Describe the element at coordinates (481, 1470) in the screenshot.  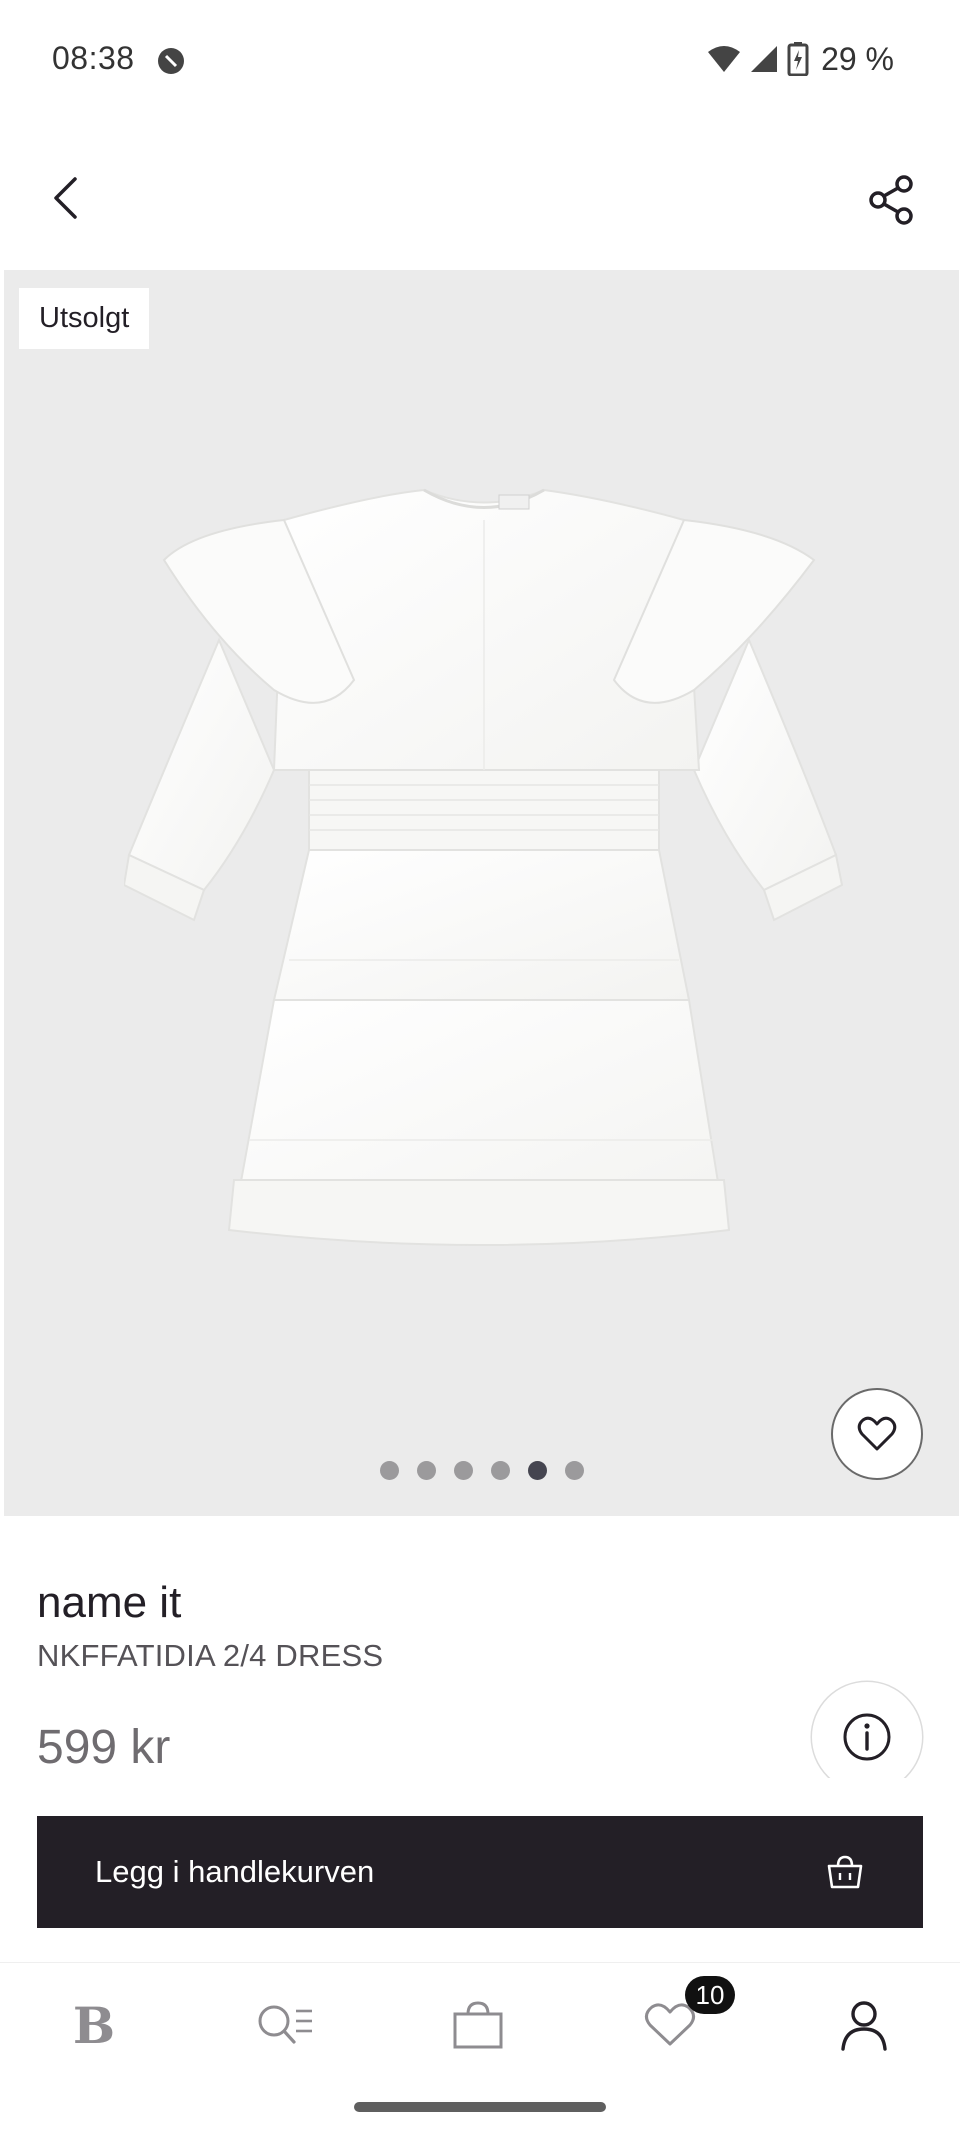
I see `gallery-pagination` at that location.